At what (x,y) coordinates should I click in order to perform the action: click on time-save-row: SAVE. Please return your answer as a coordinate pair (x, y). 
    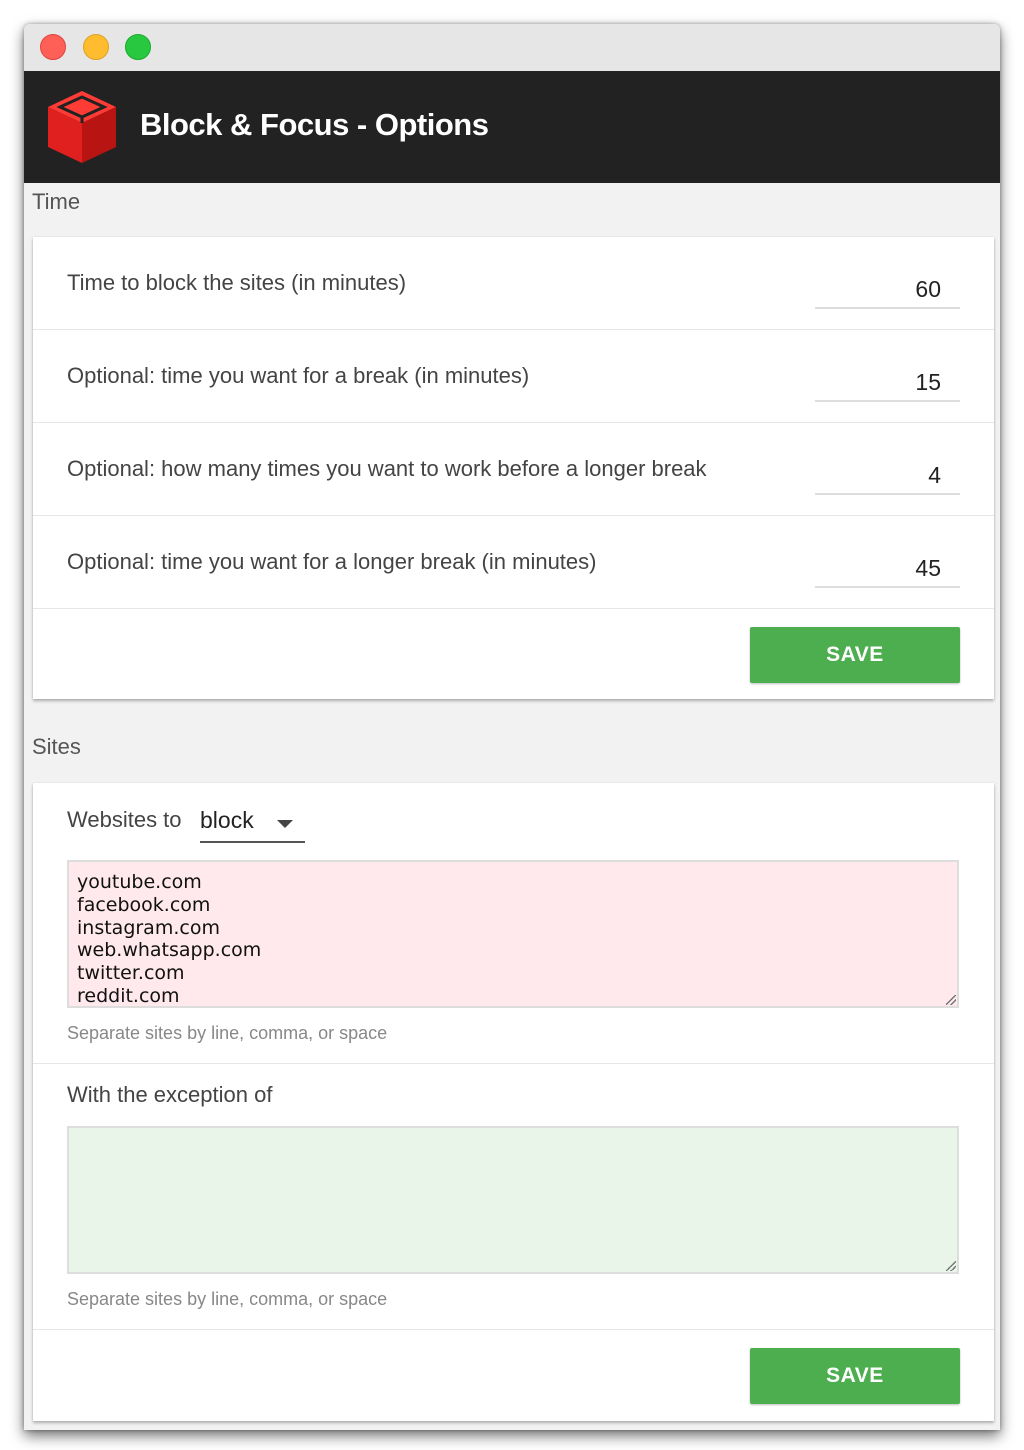
    Looking at the image, I should click on (513, 655).